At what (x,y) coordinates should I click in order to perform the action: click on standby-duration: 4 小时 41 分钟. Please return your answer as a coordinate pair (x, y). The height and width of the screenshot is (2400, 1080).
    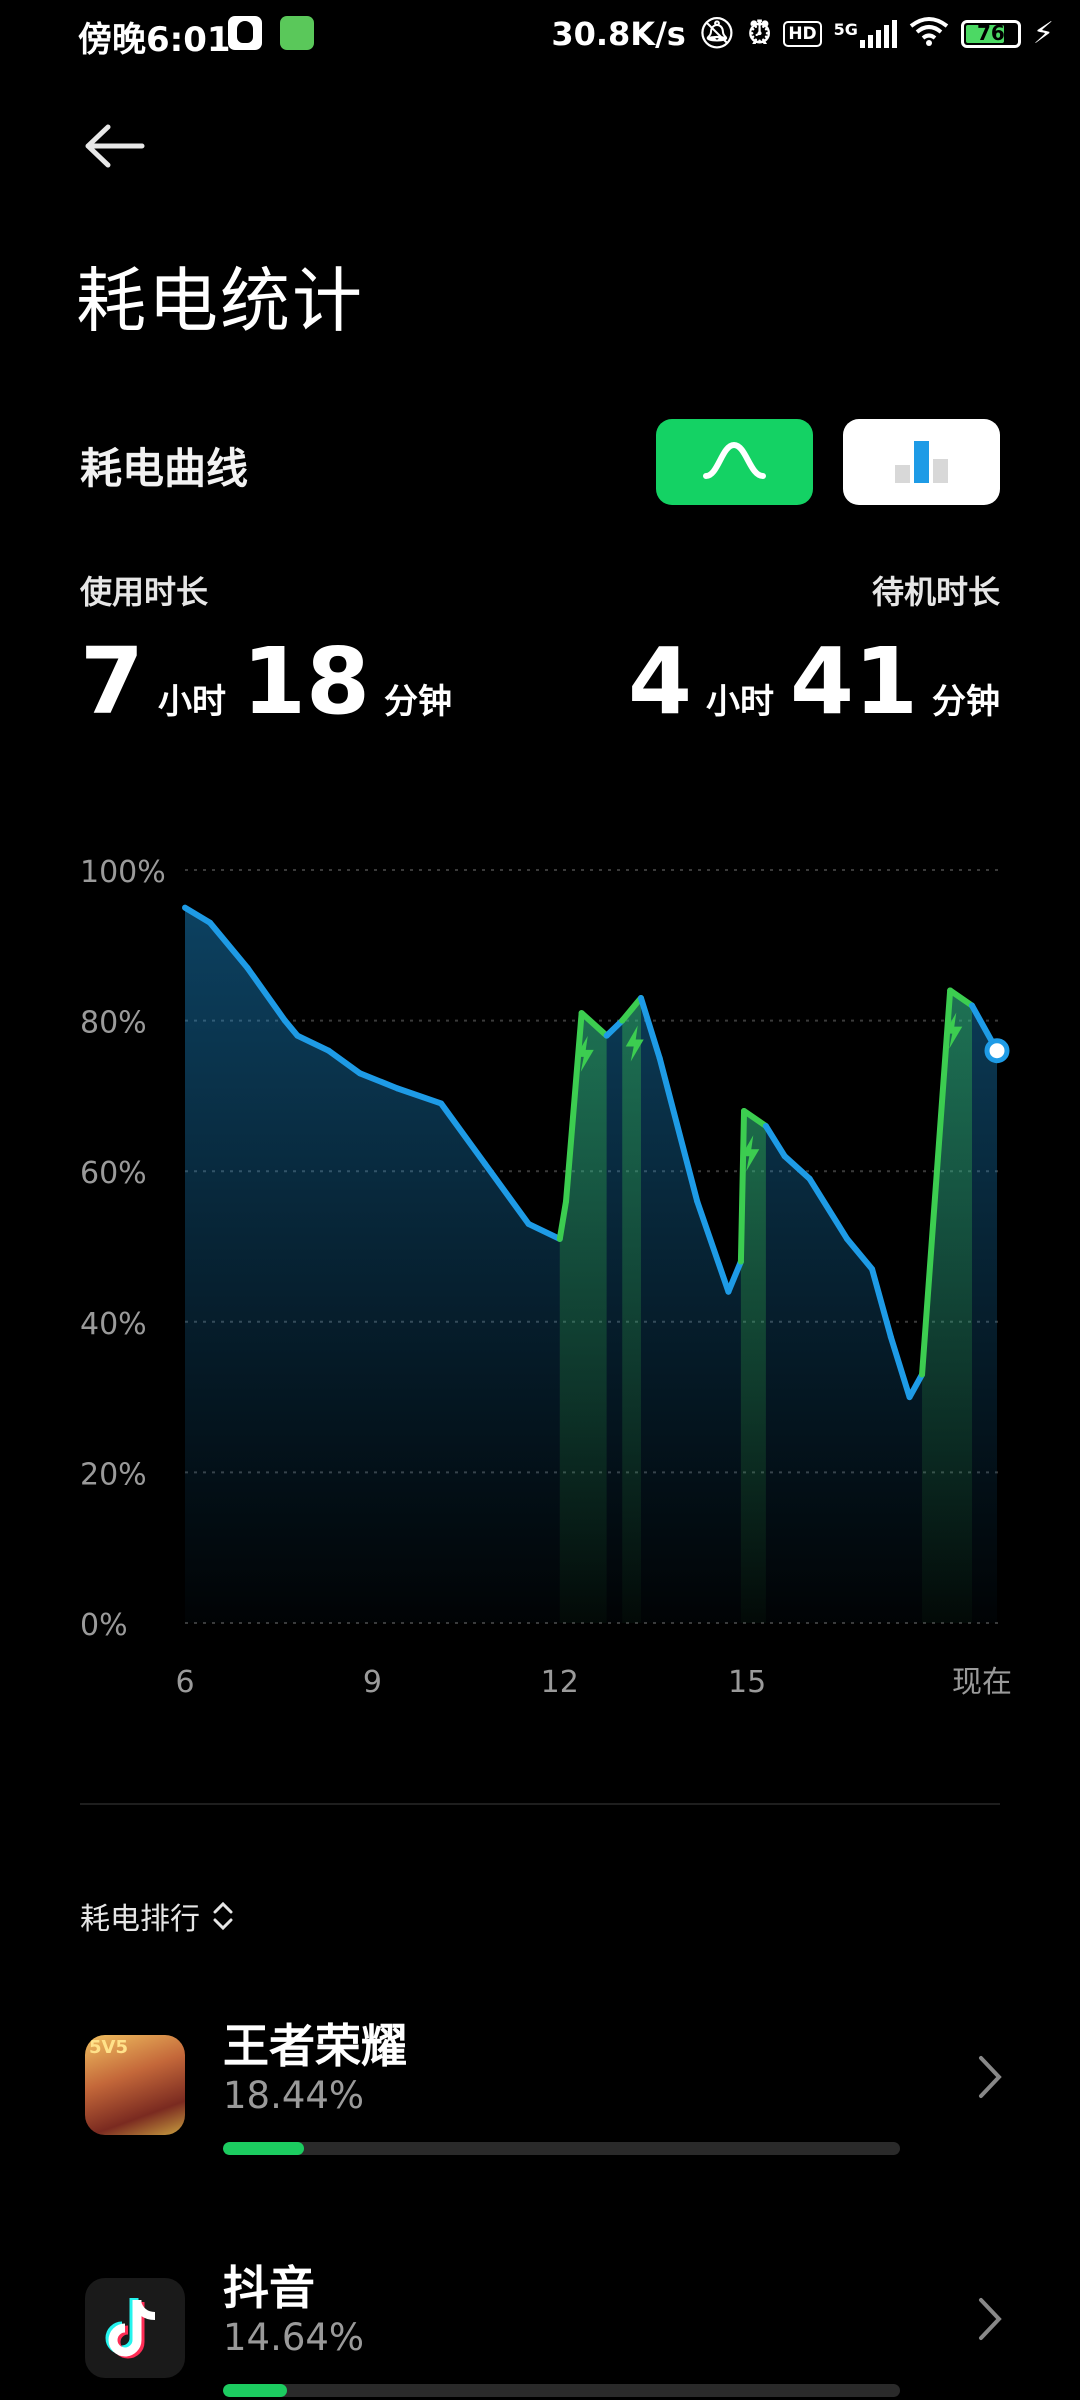
    Looking at the image, I should click on (814, 681).